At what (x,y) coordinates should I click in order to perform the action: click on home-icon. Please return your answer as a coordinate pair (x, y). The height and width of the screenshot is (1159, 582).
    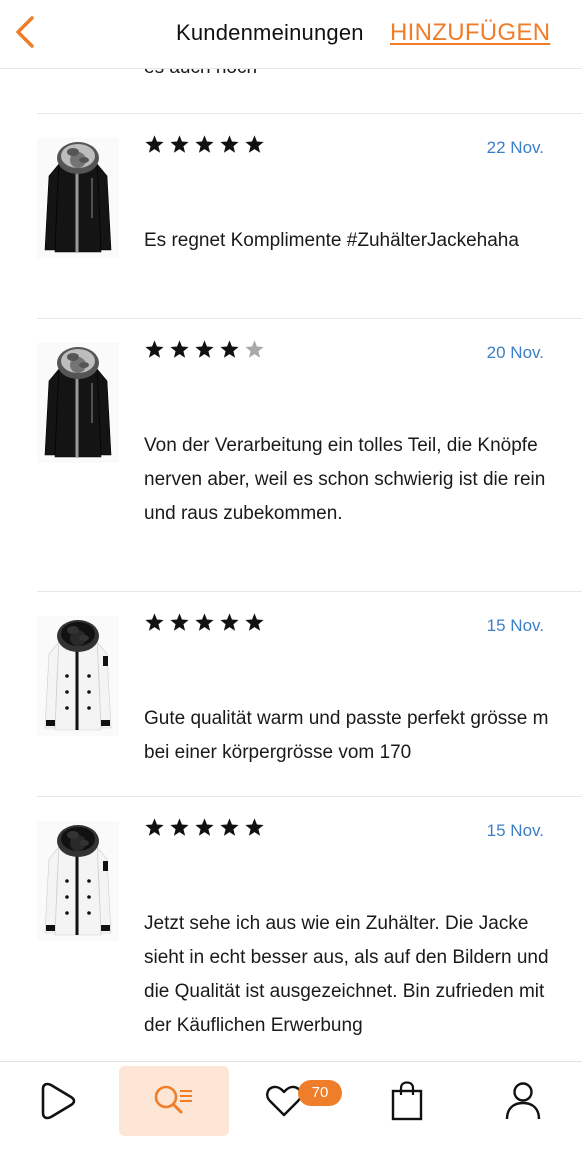
    Looking at the image, I should click on (58, 1101).